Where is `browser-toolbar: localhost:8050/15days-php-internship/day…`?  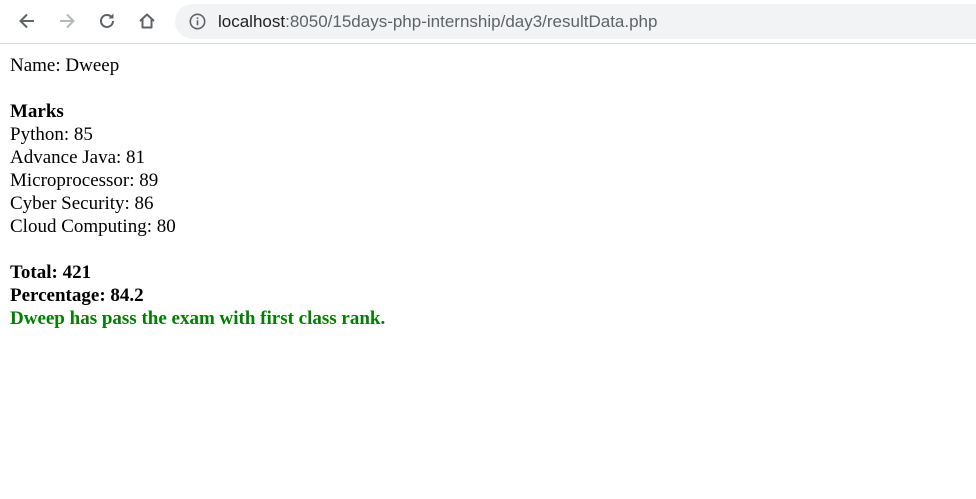
browser-toolbar: localhost:8050/15days-php-internship/day… is located at coordinates (488, 22).